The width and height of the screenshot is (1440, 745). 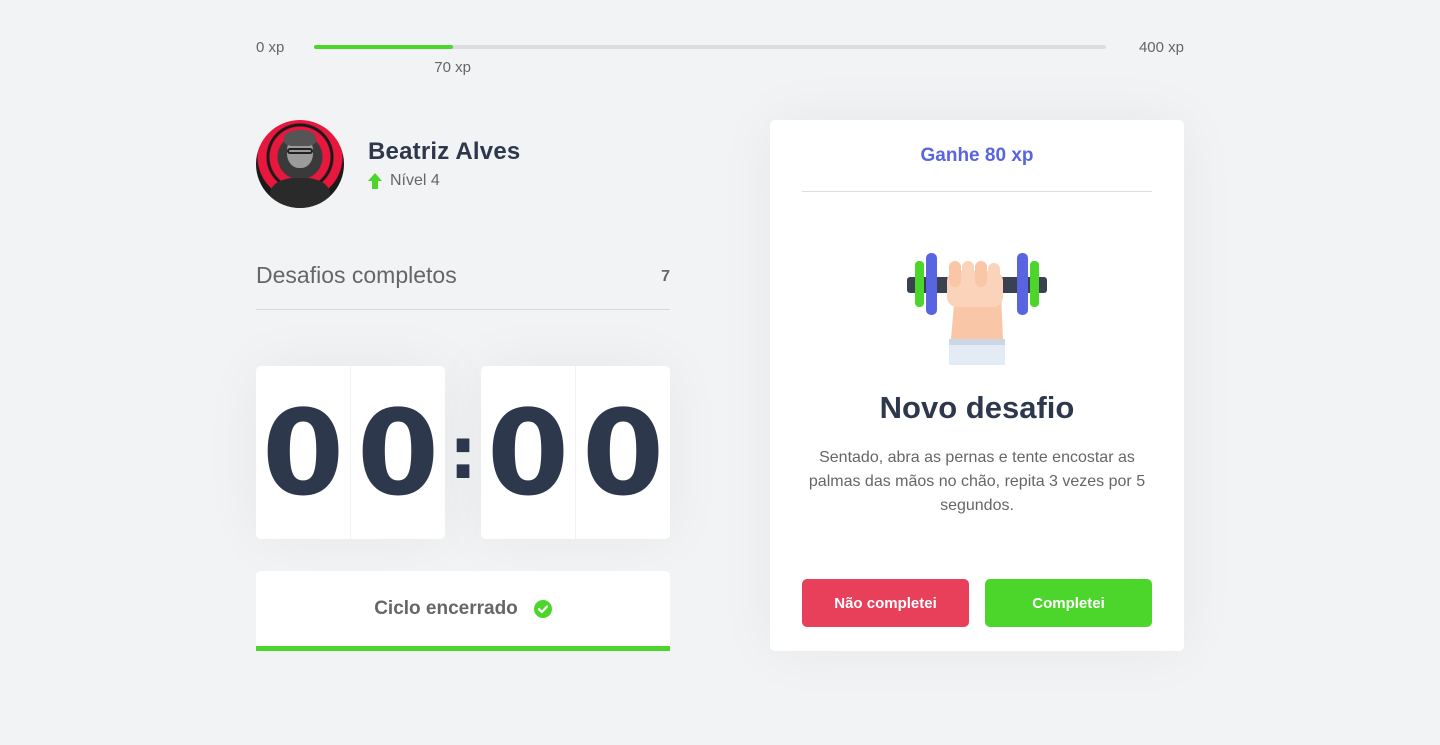 What do you see at coordinates (398, 452) in the screenshot?
I see `minute-digit-right: 0` at bounding box center [398, 452].